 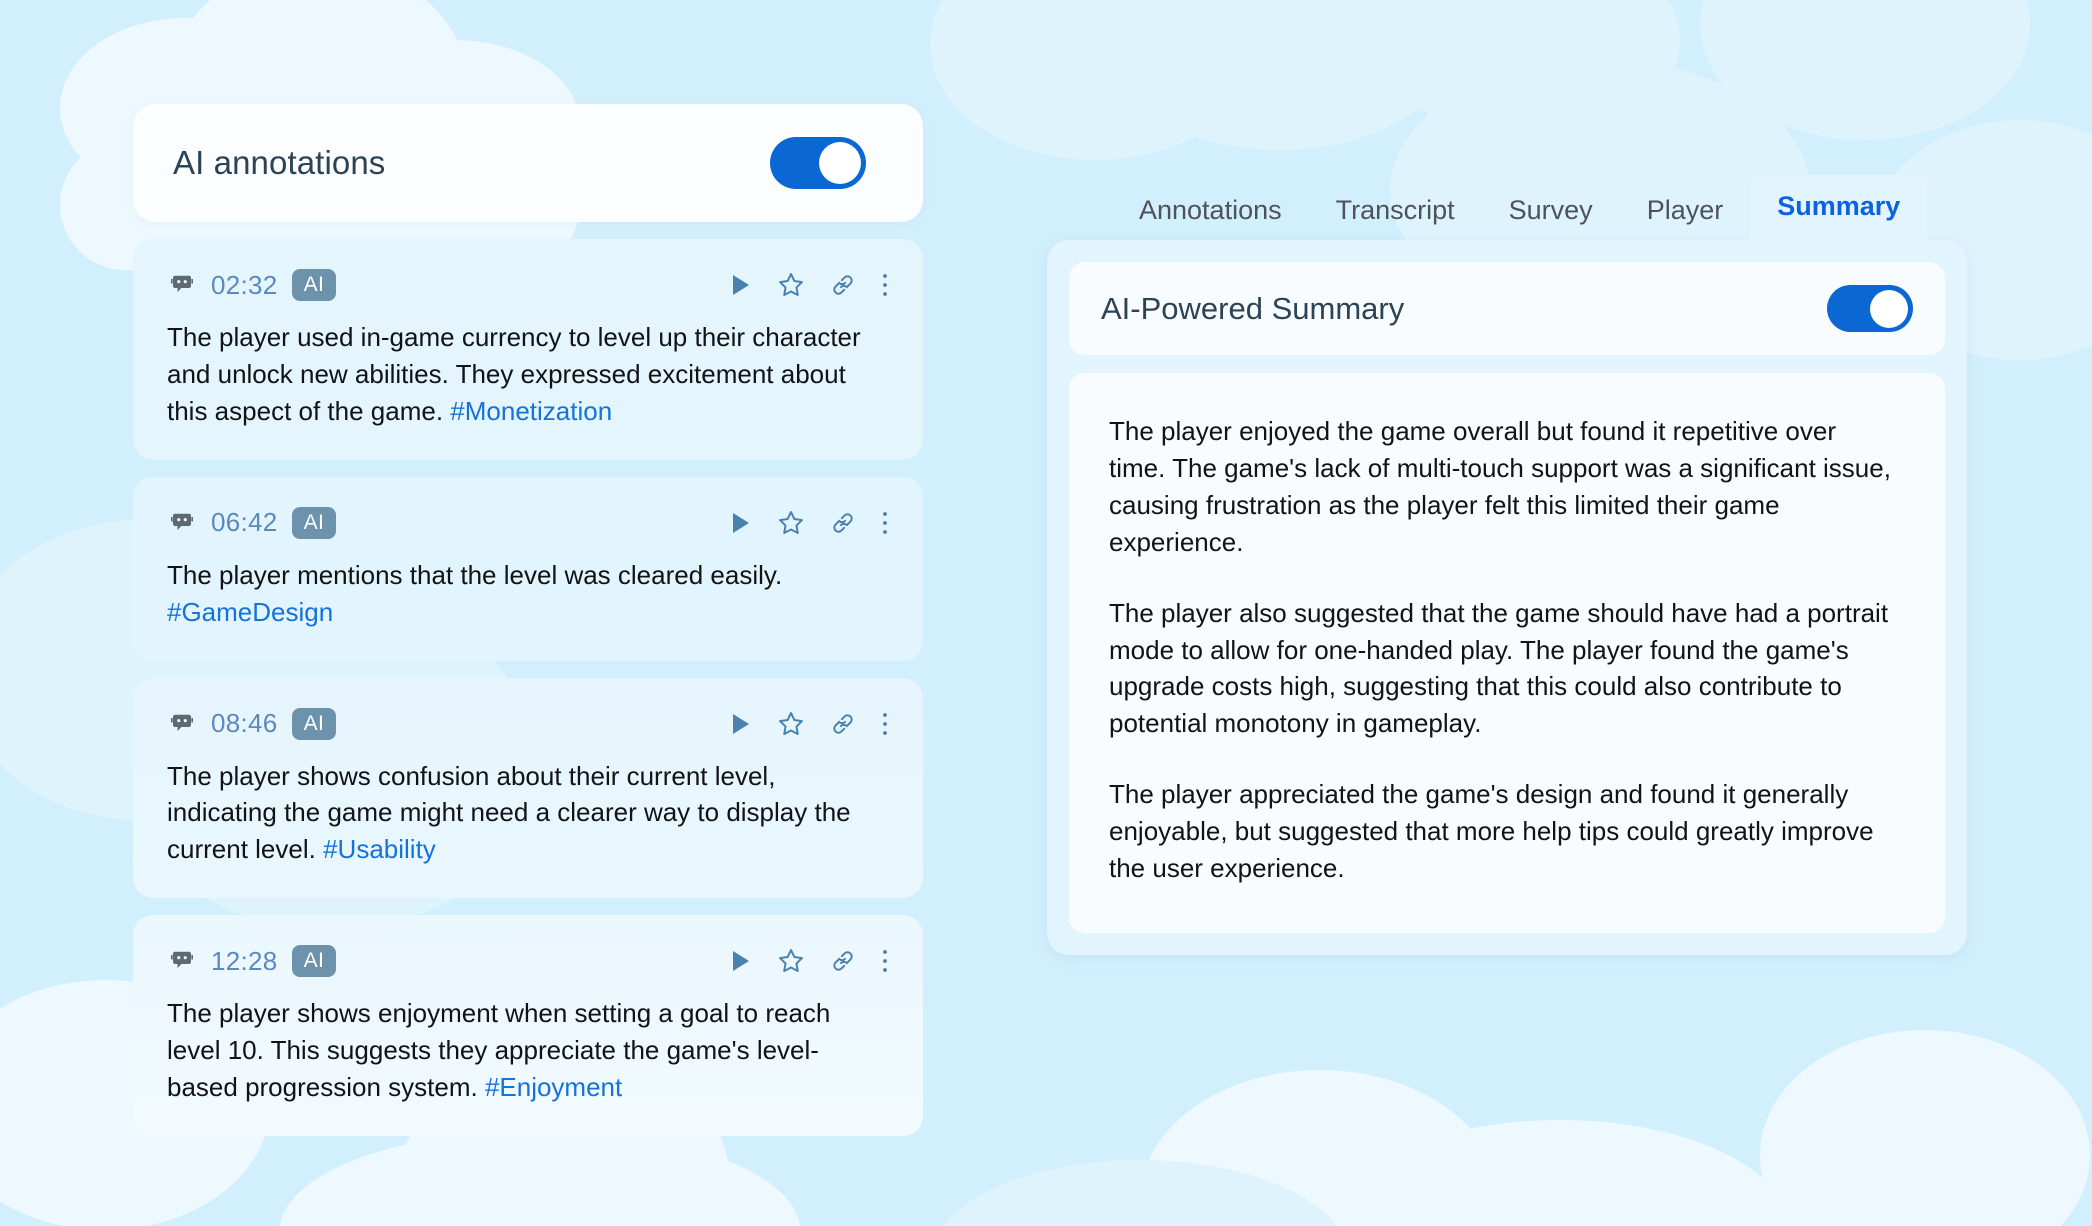 I want to click on summary-header-card: AI-Powered Summary, so click(x=1507, y=308).